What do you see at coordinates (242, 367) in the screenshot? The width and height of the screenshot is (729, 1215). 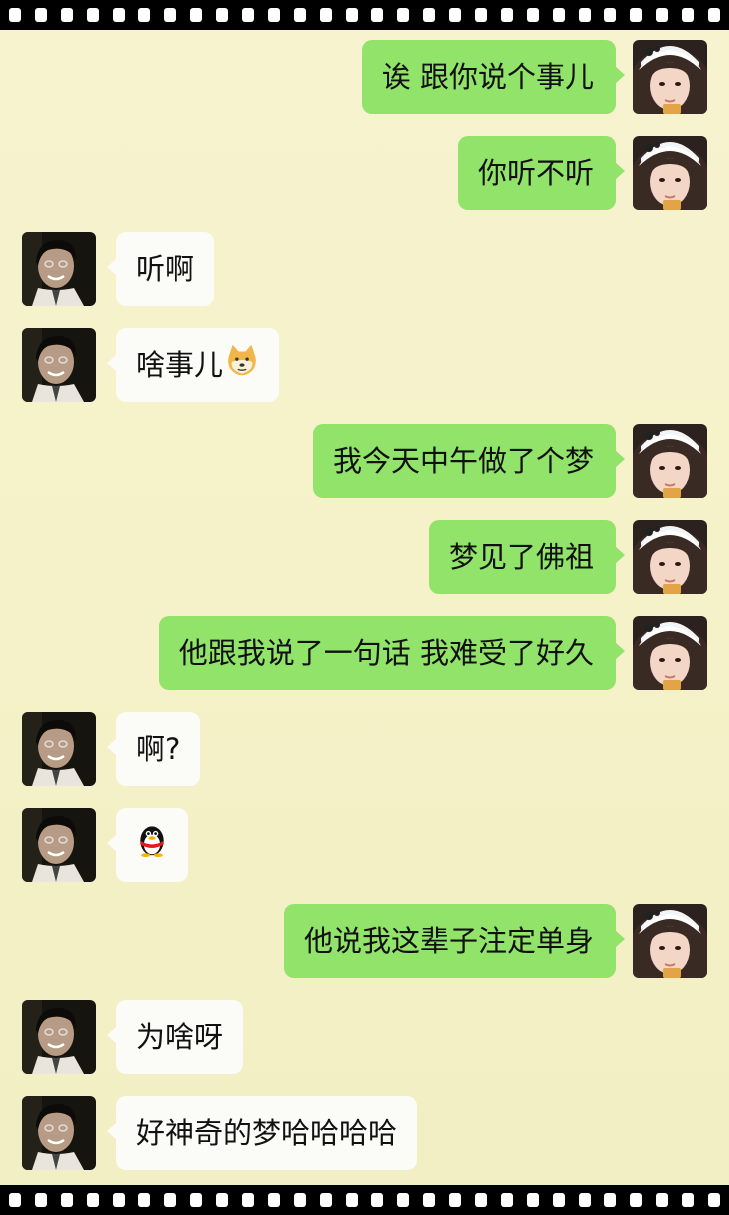 I see `doge-face-icon` at bounding box center [242, 367].